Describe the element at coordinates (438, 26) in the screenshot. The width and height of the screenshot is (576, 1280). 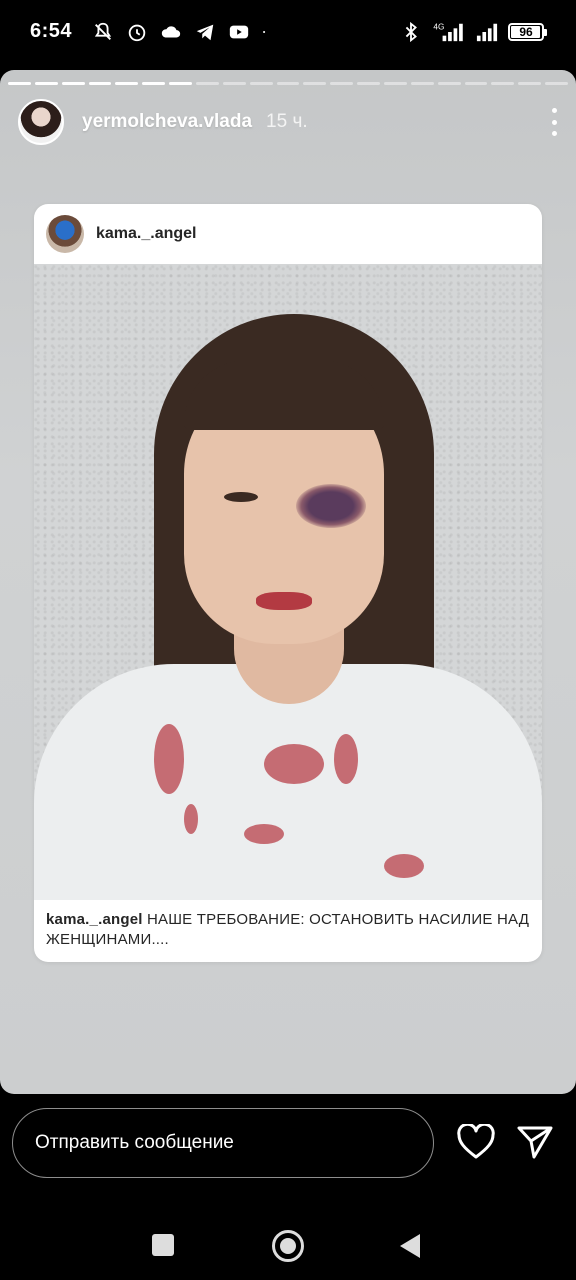
I see `svg-text: 4G` at that location.